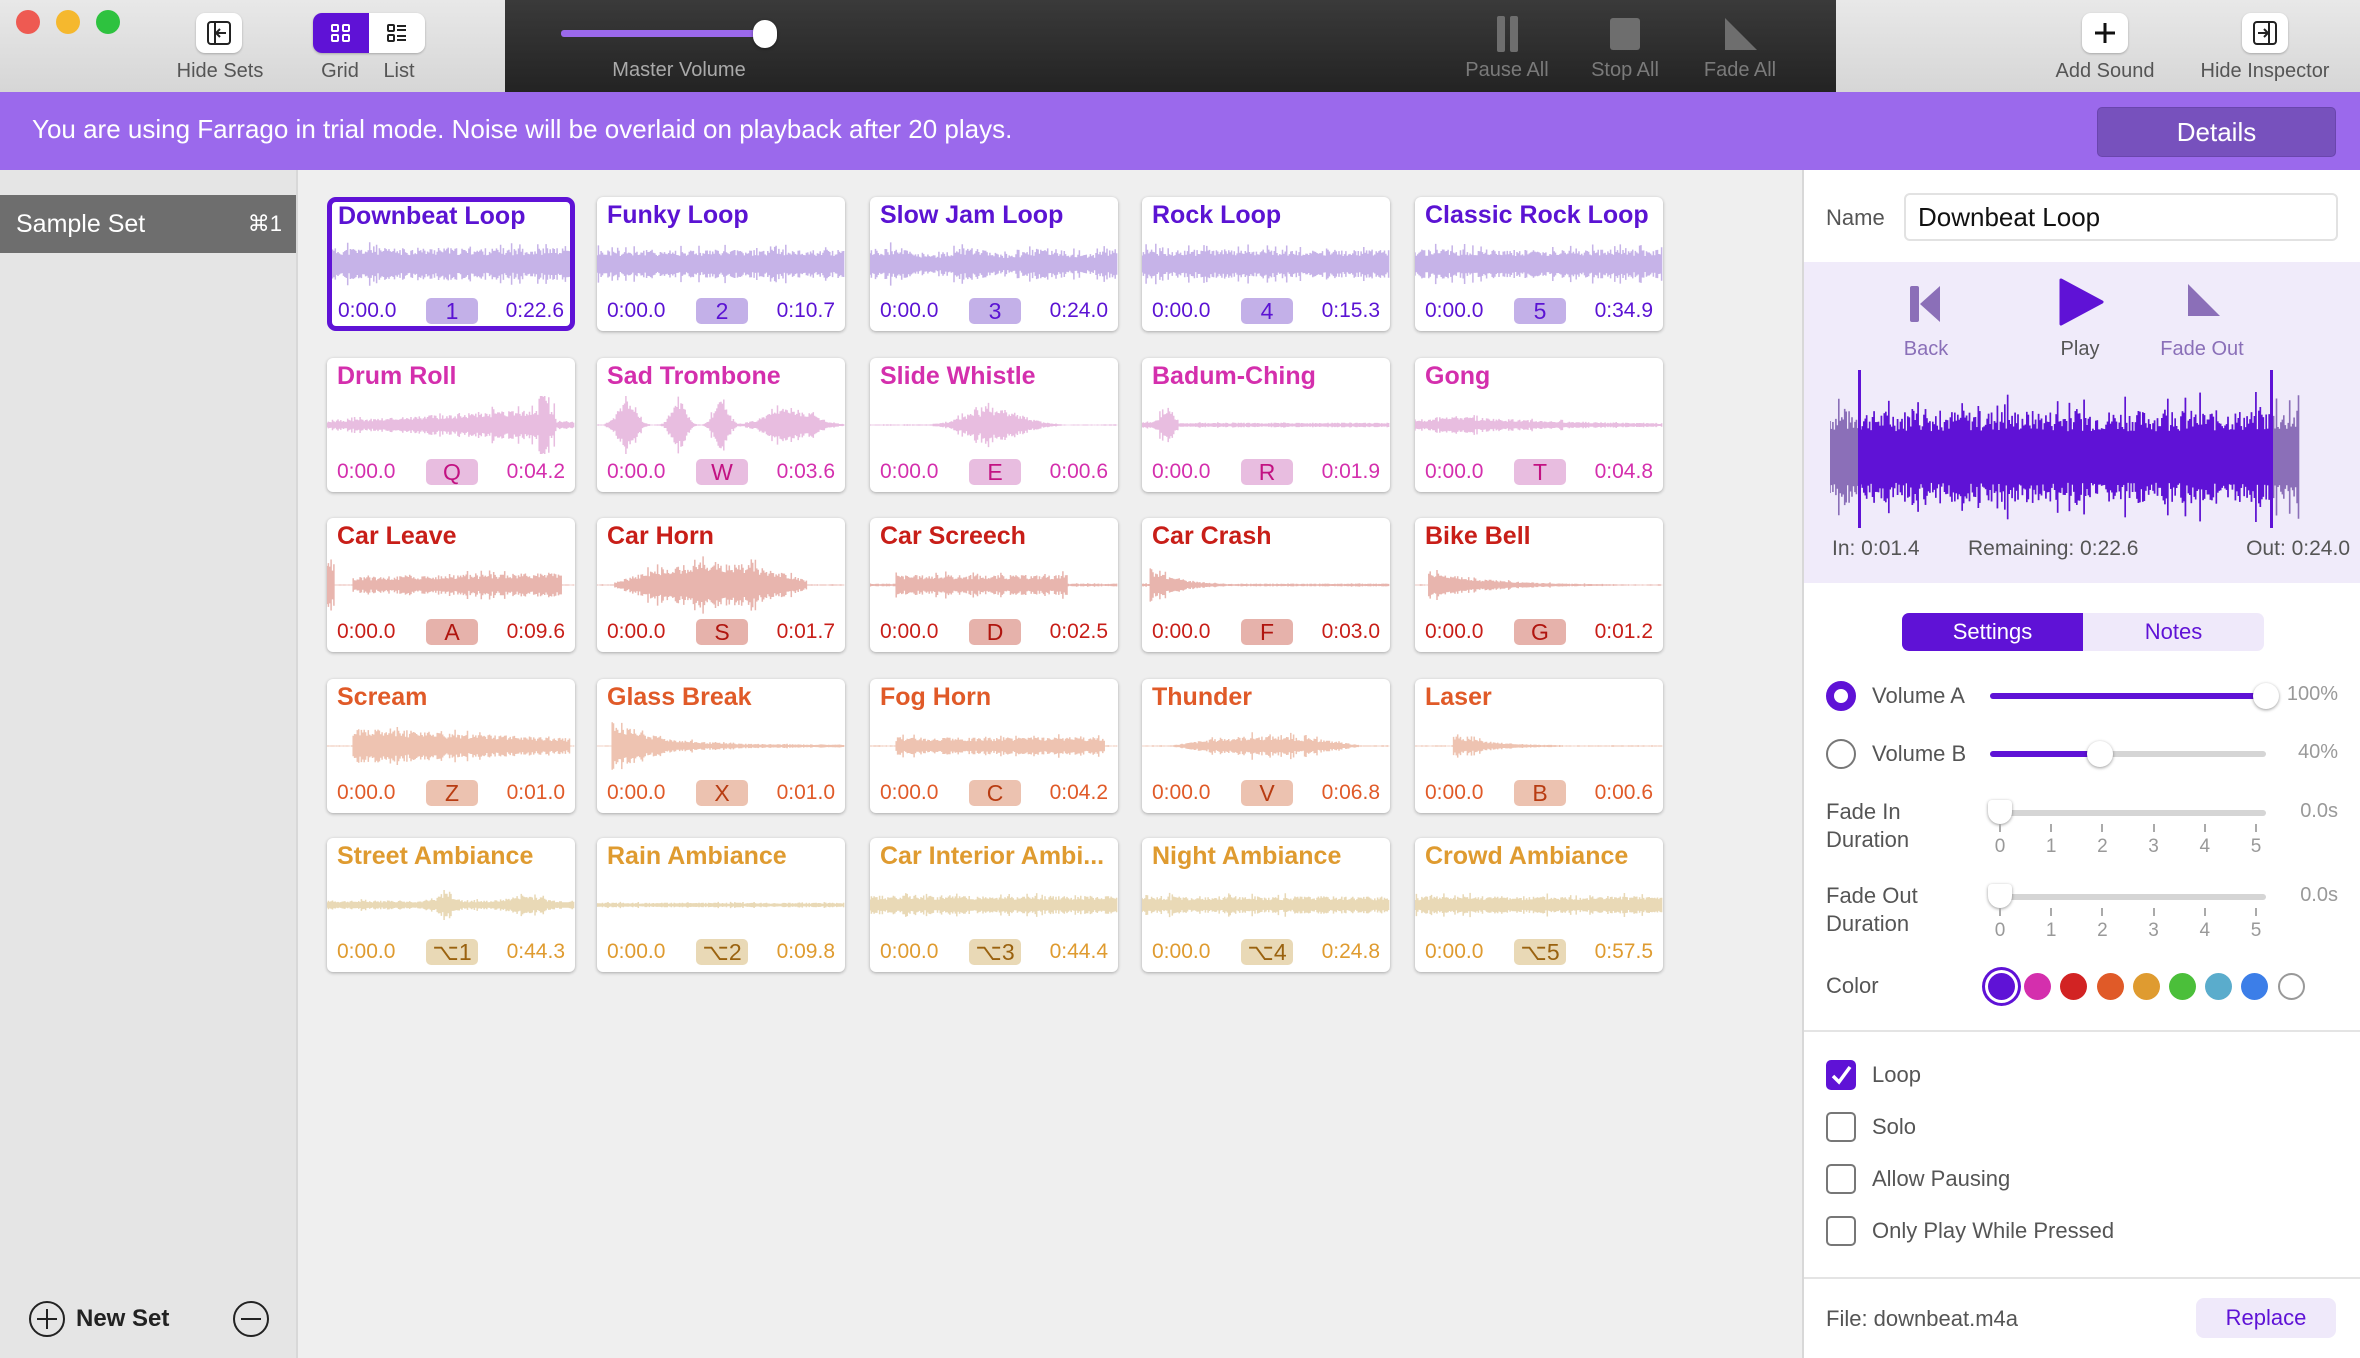 The width and height of the screenshot is (2360, 1358). What do you see at coordinates (81, 223) in the screenshot?
I see `set-name: Sample Set` at bounding box center [81, 223].